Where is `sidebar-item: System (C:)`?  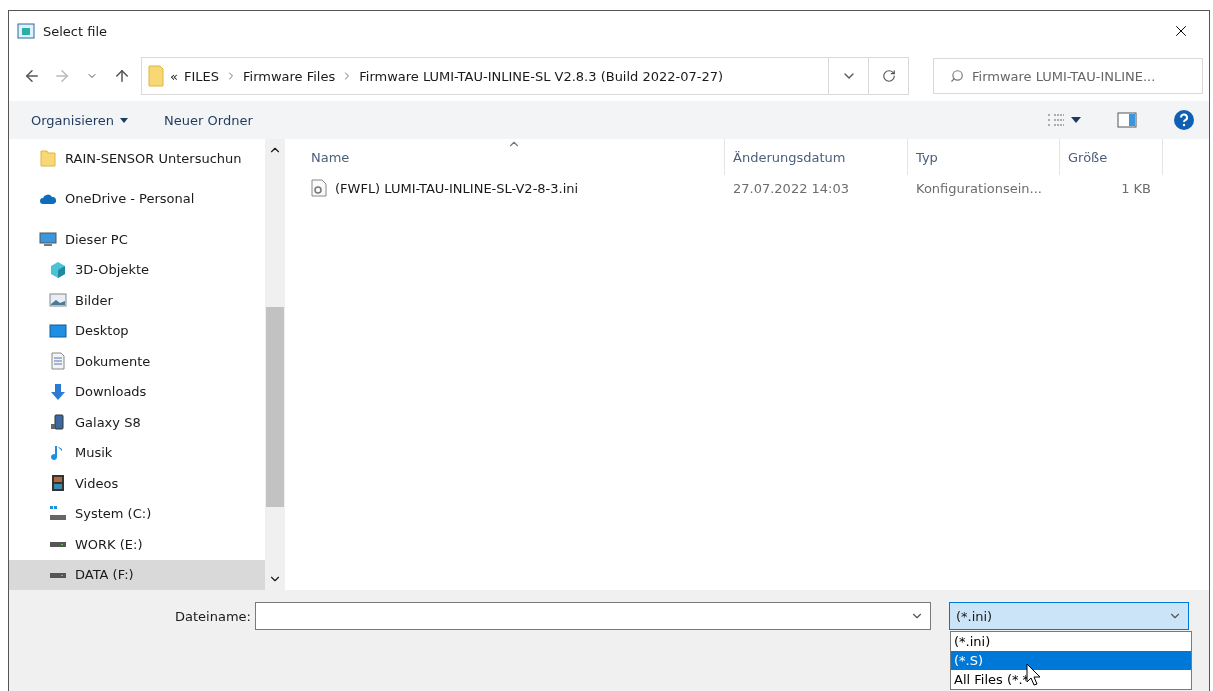 sidebar-item: System (C:) is located at coordinates (137, 513).